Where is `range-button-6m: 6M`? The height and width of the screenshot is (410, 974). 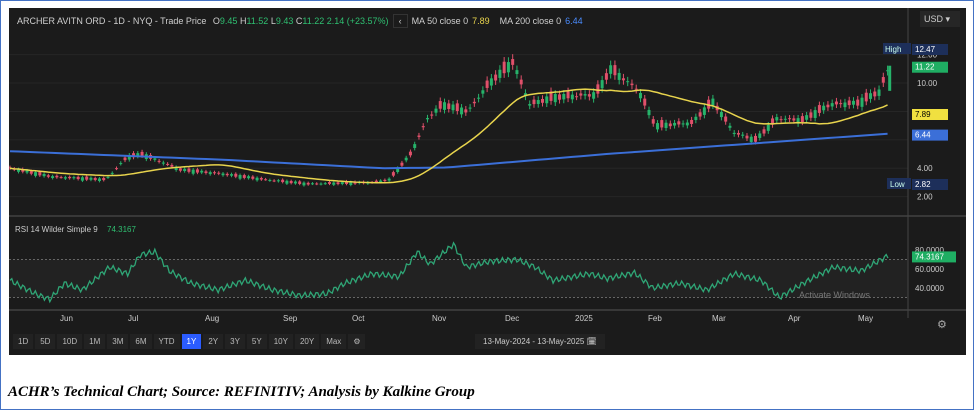 range-button-6m: 6M is located at coordinates (141, 341).